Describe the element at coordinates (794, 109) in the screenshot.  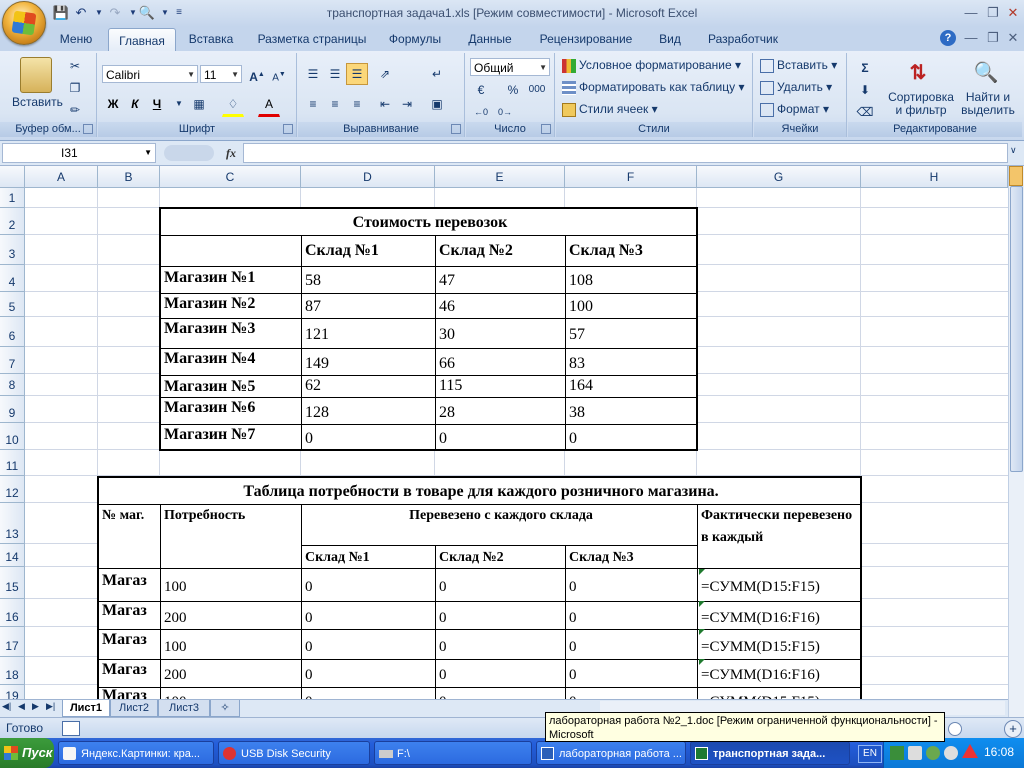
I see `format-cells-button: Формат ▾` at that location.